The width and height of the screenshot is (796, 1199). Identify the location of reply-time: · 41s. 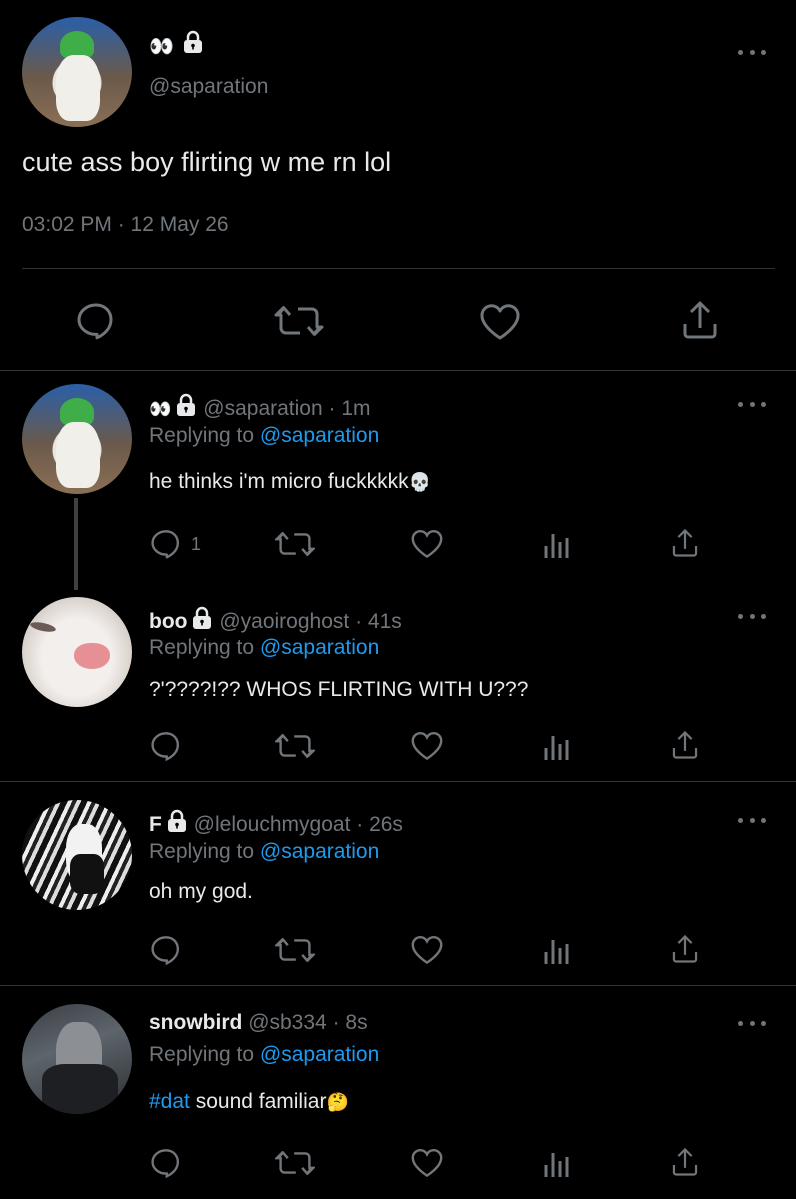
(378, 621).